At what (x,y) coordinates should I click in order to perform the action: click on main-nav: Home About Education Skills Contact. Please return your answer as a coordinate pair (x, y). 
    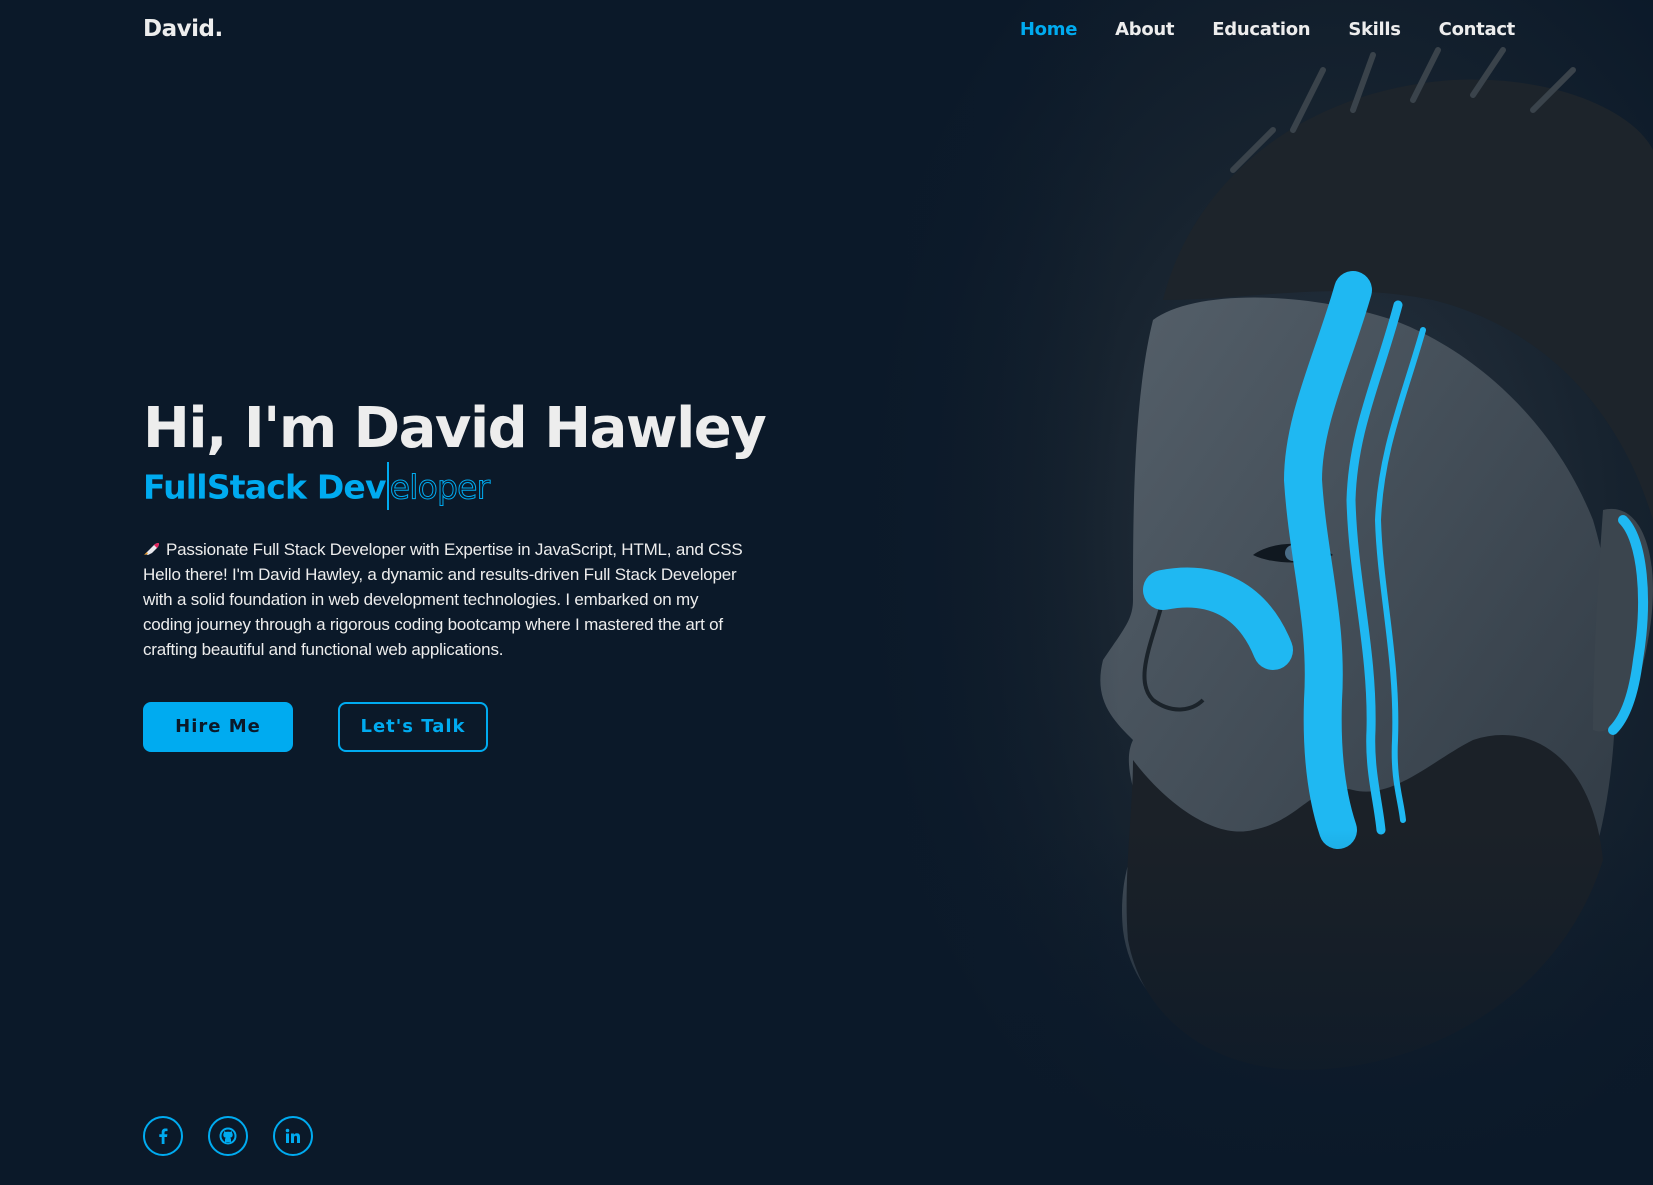
    Looking at the image, I should click on (1267, 29).